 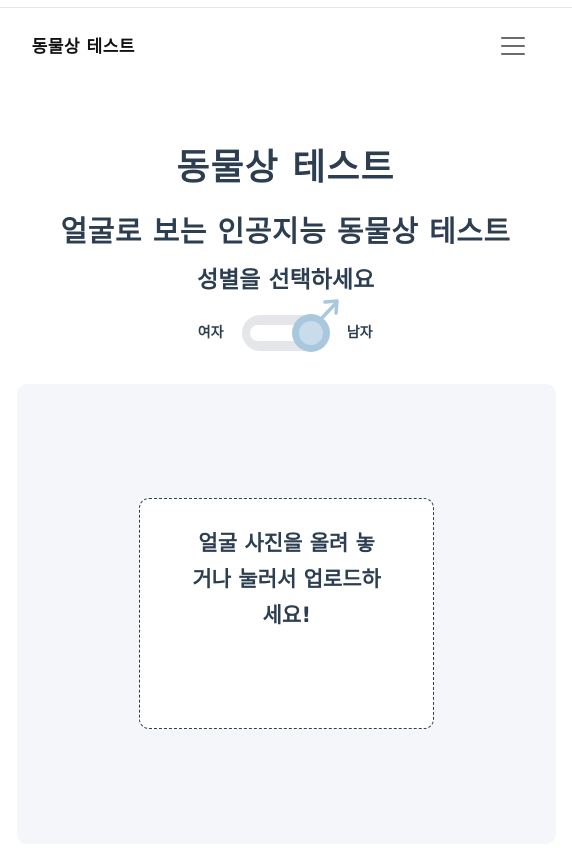 I want to click on gender-label-male: 남자, so click(x=360, y=333).